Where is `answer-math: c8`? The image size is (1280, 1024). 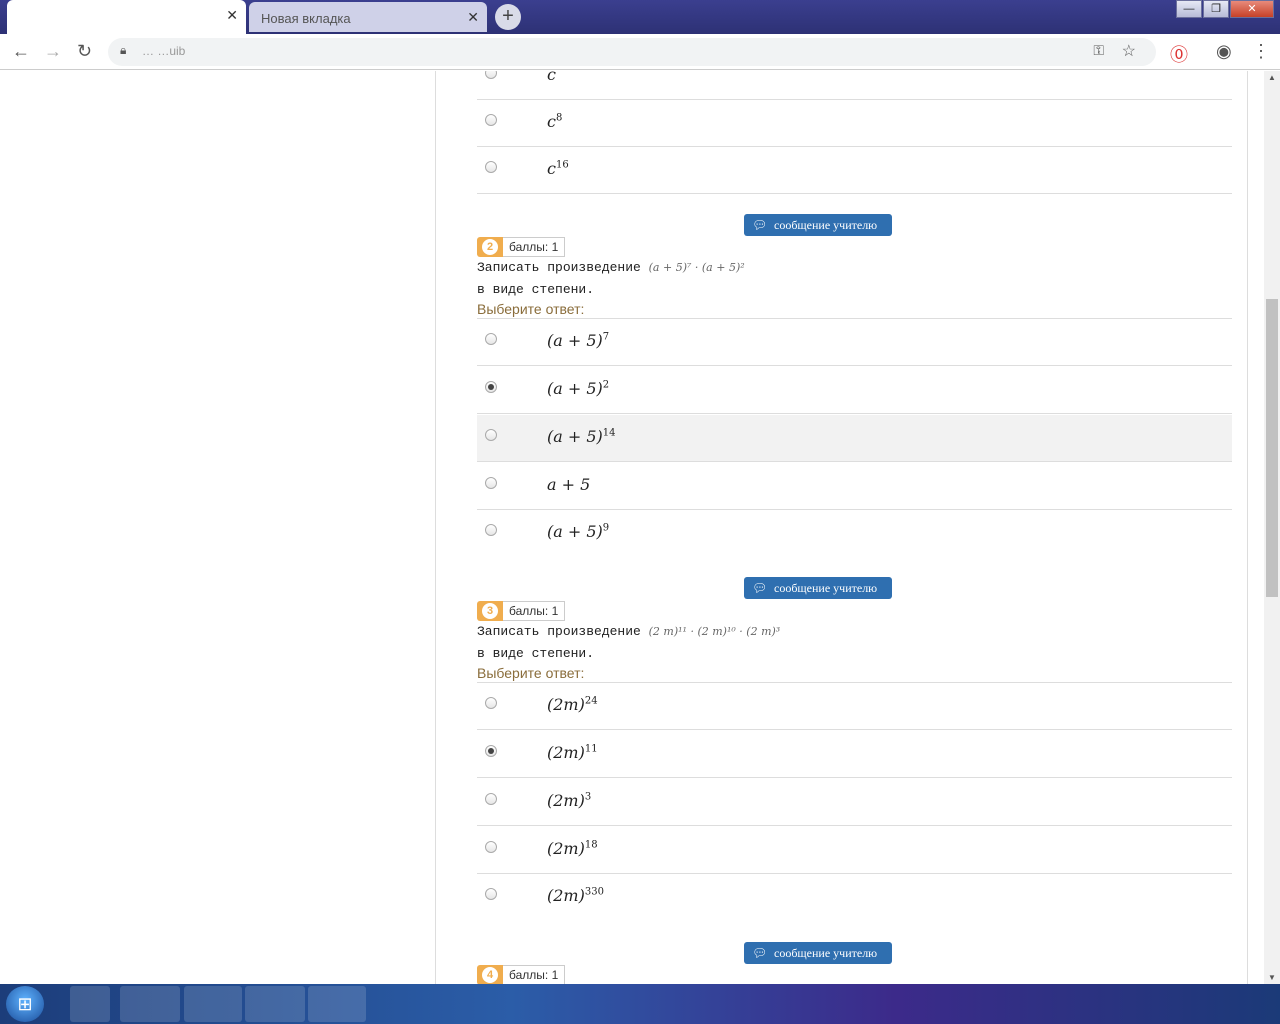 answer-math: c8 is located at coordinates (555, 121).